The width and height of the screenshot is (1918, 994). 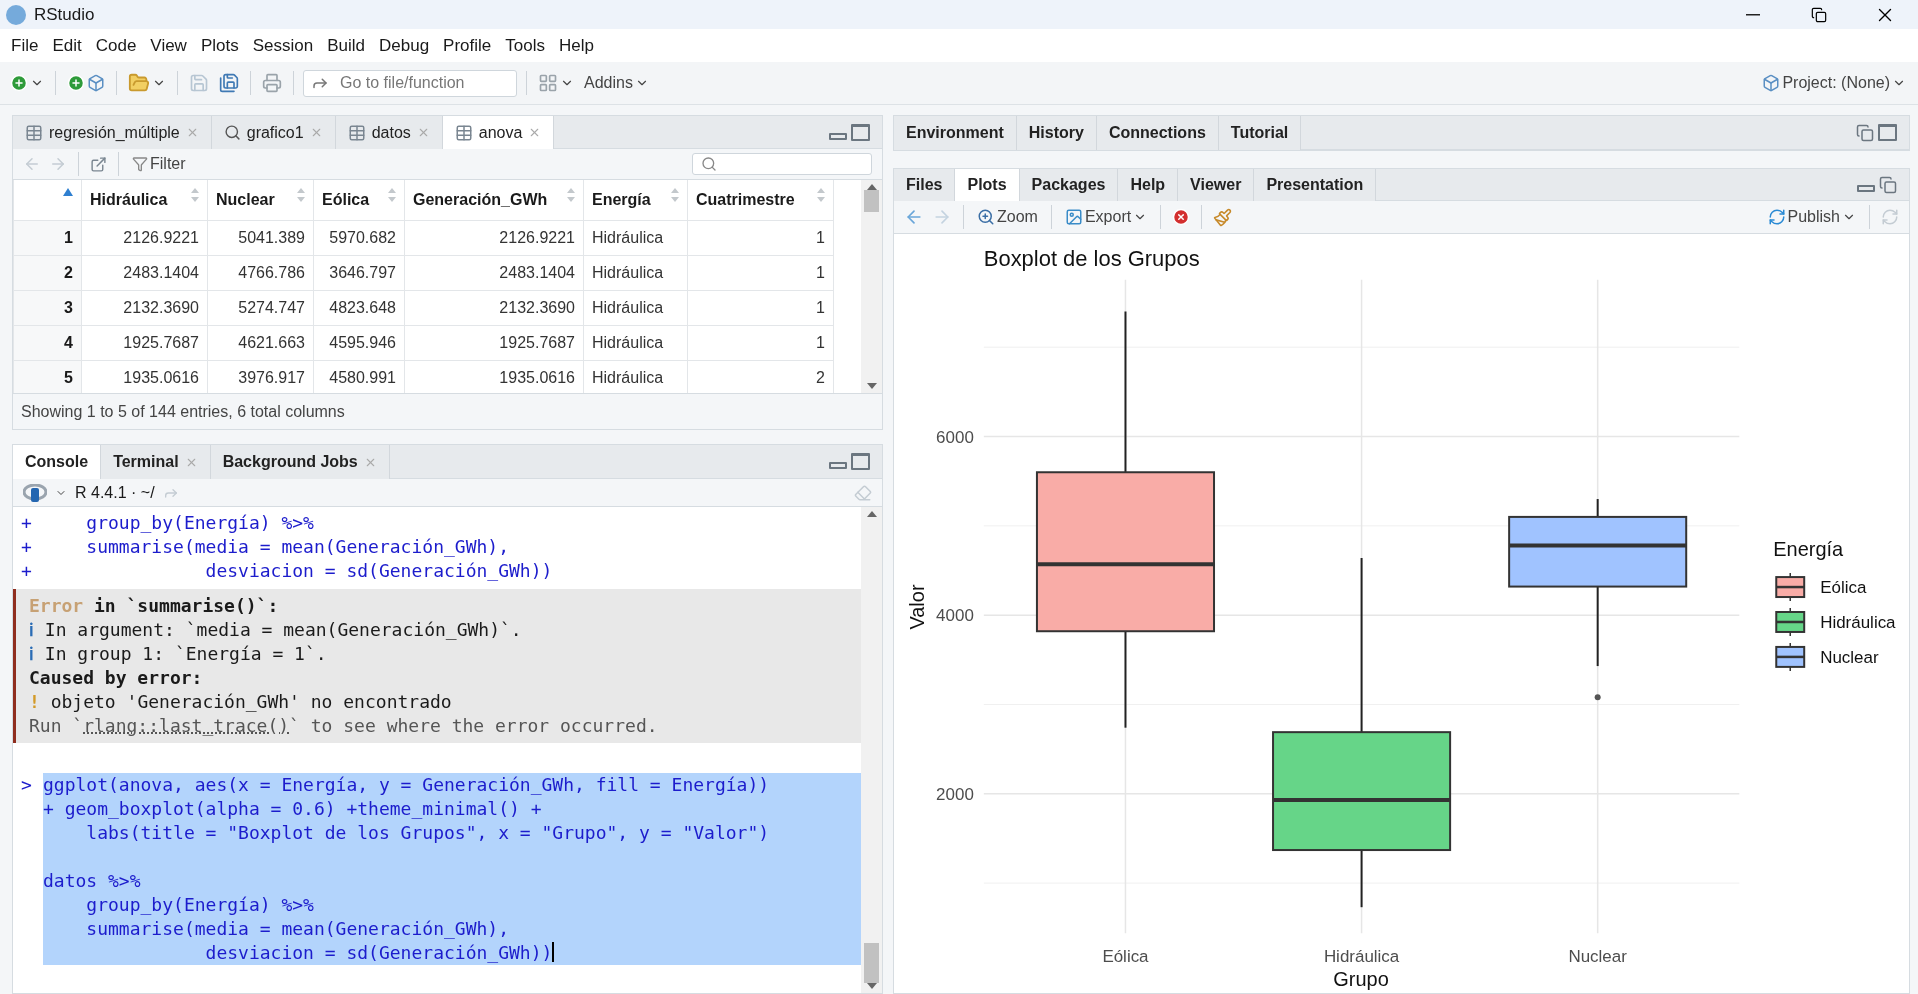 I want to click on row-number: 2, so click(x=47, y=272).